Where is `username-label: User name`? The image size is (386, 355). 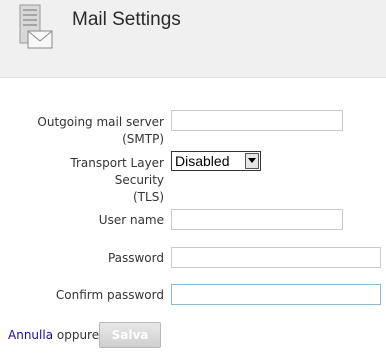 username-label: User name is located at coordinates (131, 220).